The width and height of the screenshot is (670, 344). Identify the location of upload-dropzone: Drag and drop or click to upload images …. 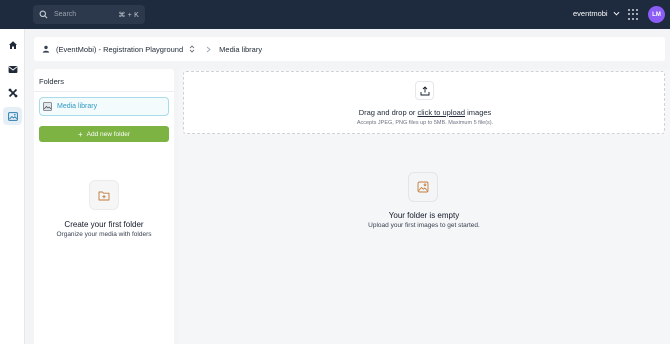
(424, 102).